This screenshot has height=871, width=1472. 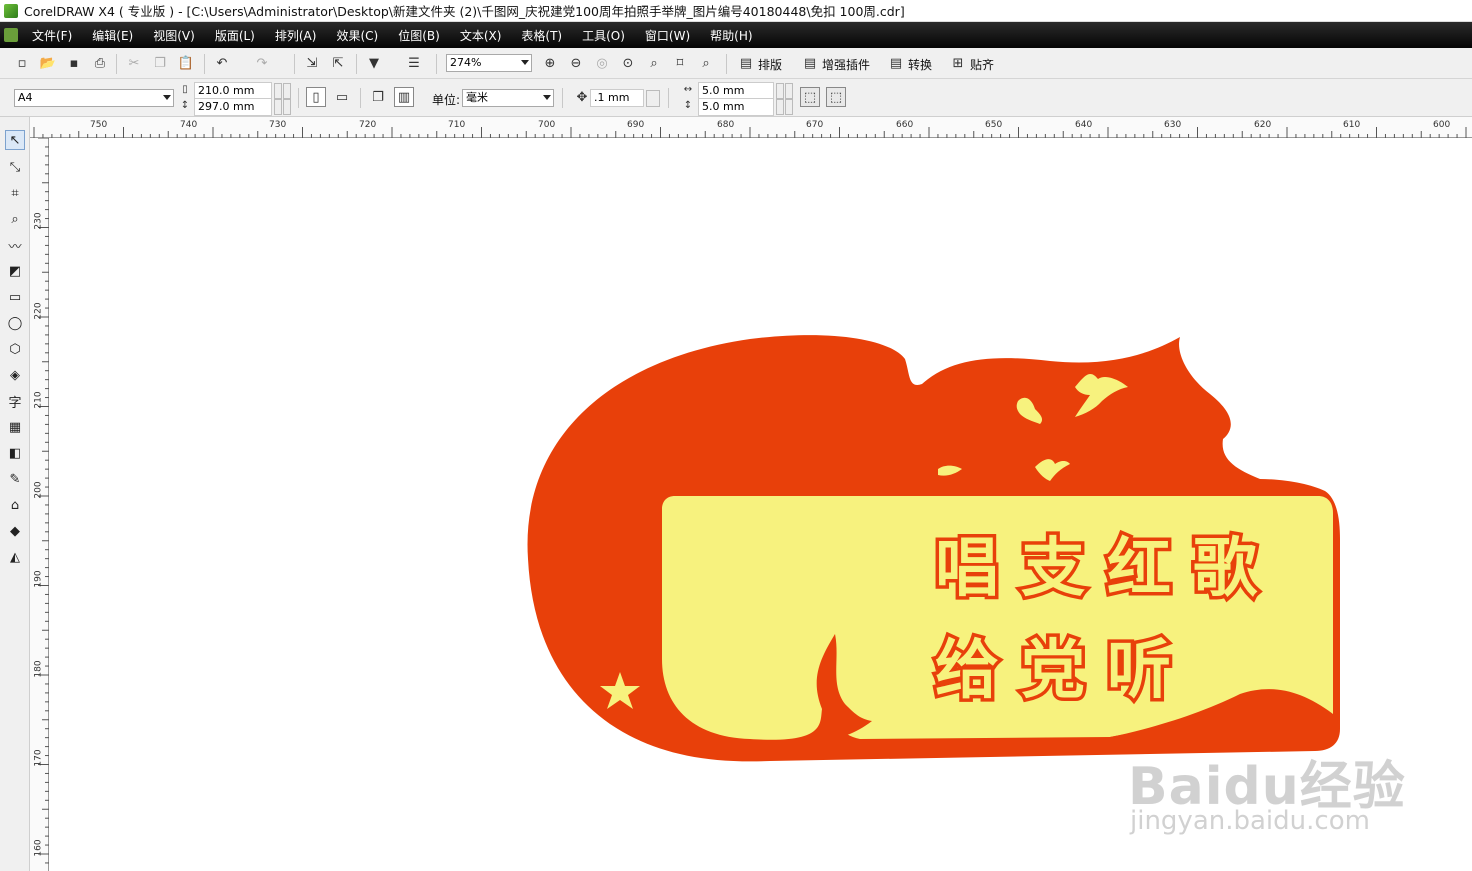 What do you see at coordinates (815, 125) in the screenshot?
I see `ruler-label: 670` at bounding box center [815, 125].